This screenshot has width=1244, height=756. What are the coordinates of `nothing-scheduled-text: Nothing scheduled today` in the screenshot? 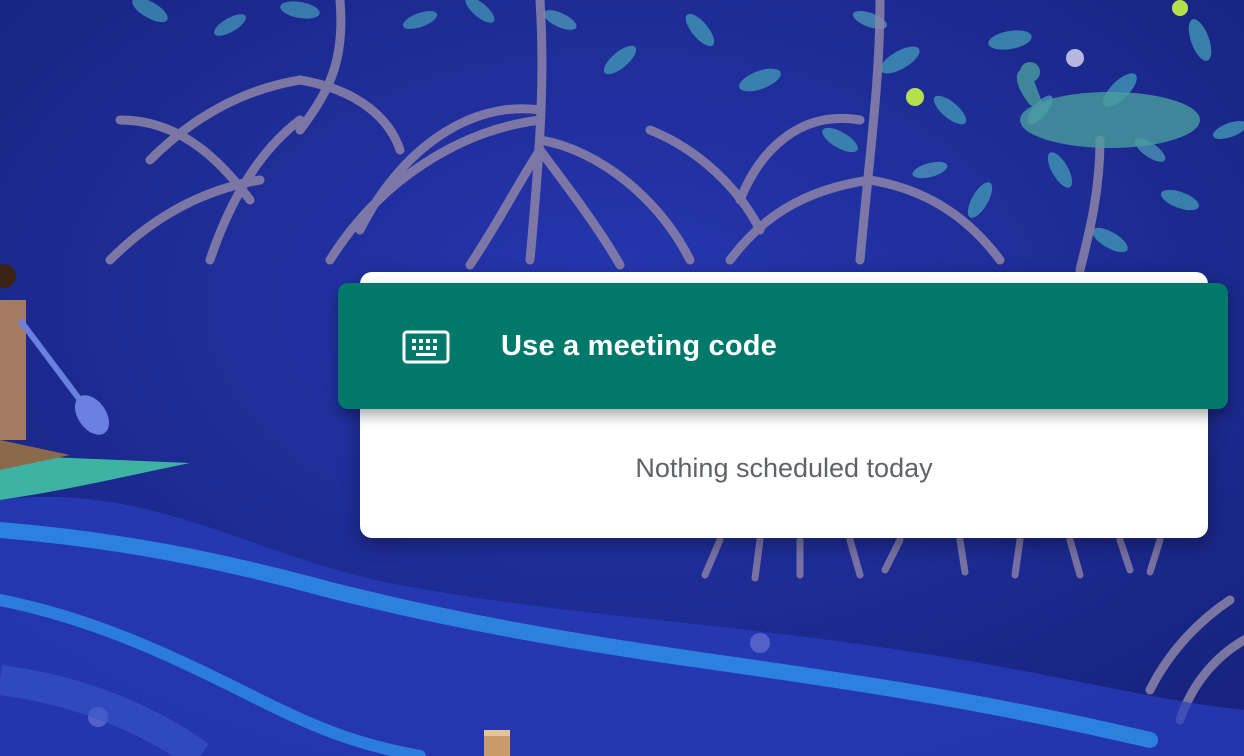 It's located at (784, 468).